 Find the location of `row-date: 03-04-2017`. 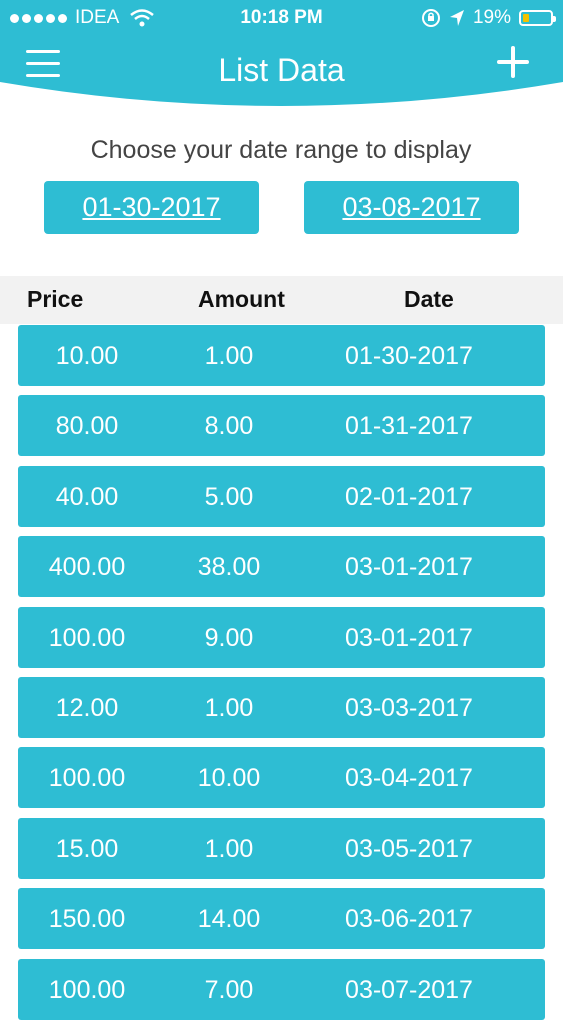

row-date: 03-04-2017 is located at coordinates (409, 778).